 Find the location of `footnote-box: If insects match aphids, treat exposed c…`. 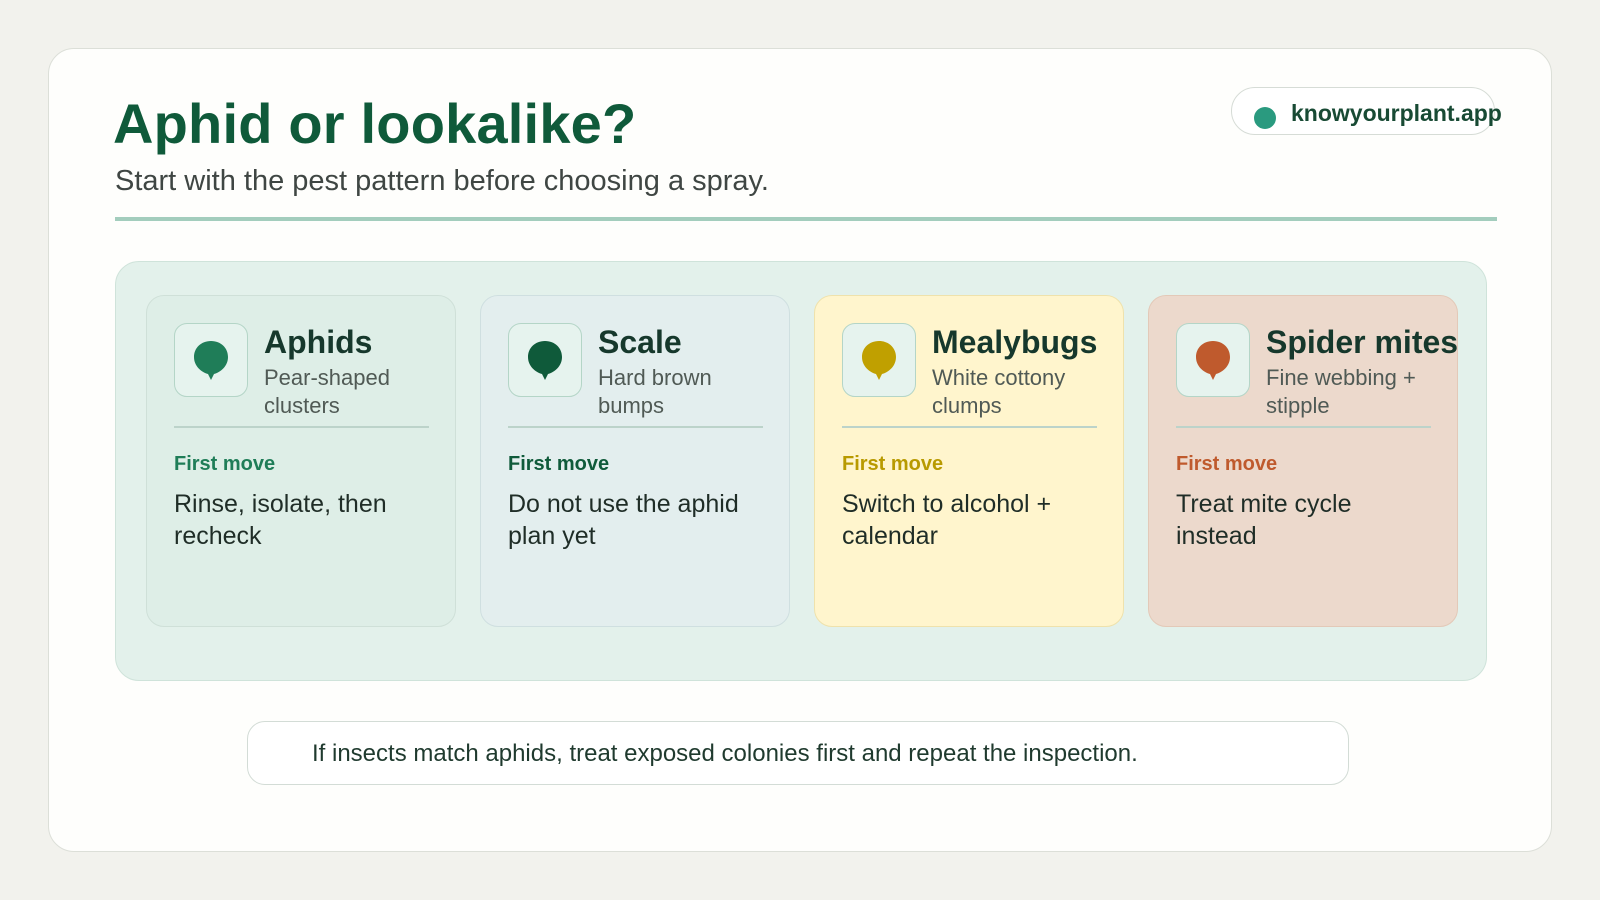

footnote-box: If insects match aphids, treat exposed c… is located at coordinates (798, 753).